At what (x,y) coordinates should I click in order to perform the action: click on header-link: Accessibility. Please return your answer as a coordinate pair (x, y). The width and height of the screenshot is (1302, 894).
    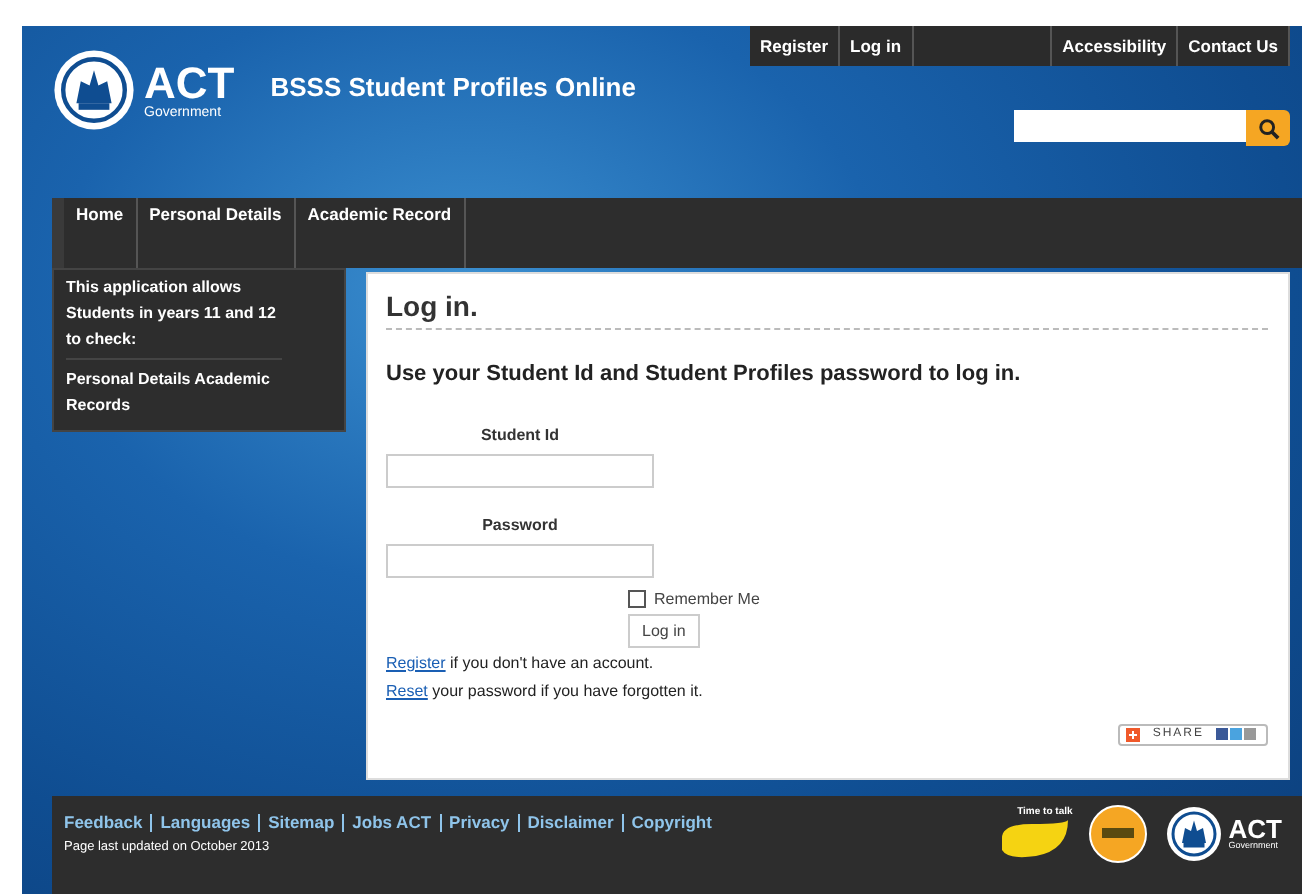
    Looking at the image, I should click on (1114, 46).